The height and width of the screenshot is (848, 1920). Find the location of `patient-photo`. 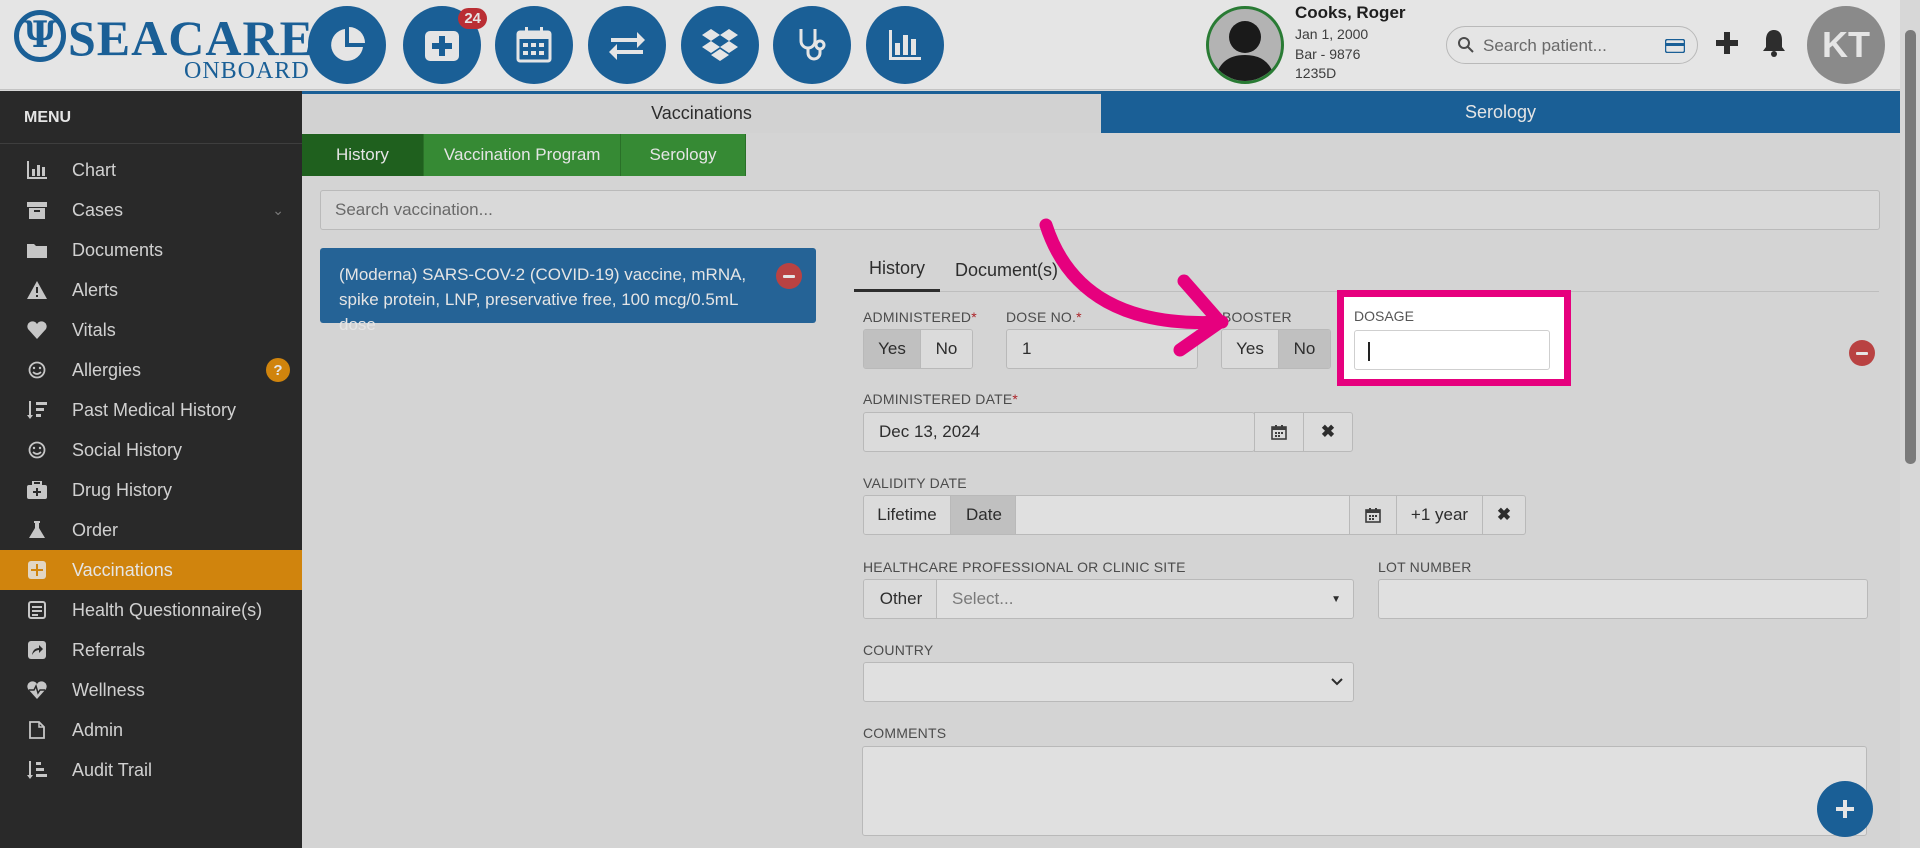

patient-photo is located at coordinates (1245, 45).